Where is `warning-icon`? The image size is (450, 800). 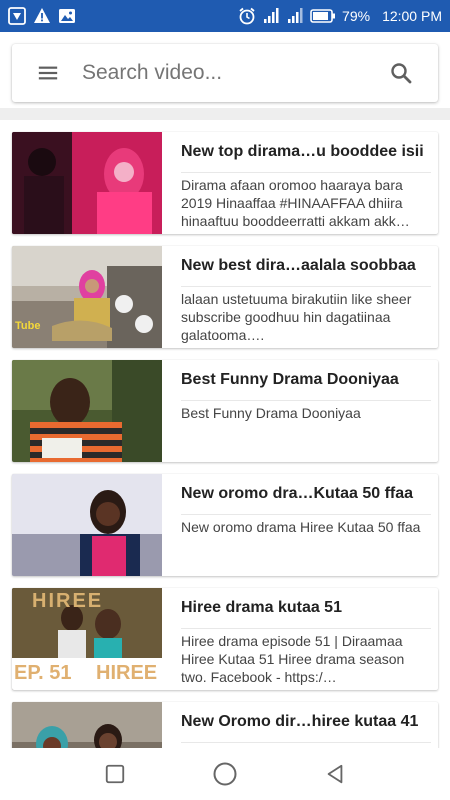 warning-icon is located at coordinates (42, 16).